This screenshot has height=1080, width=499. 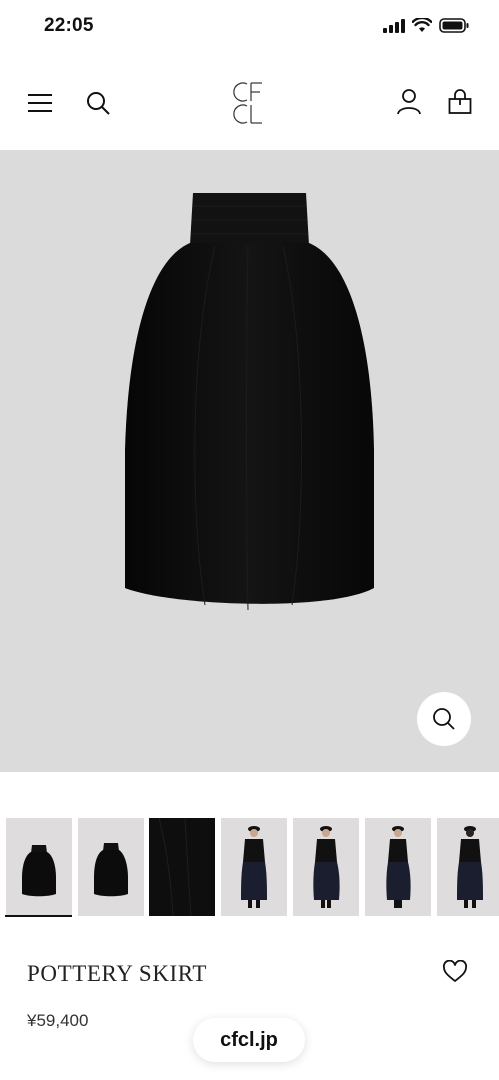 I want to click on favorite-button, so click(x=455, y=972).